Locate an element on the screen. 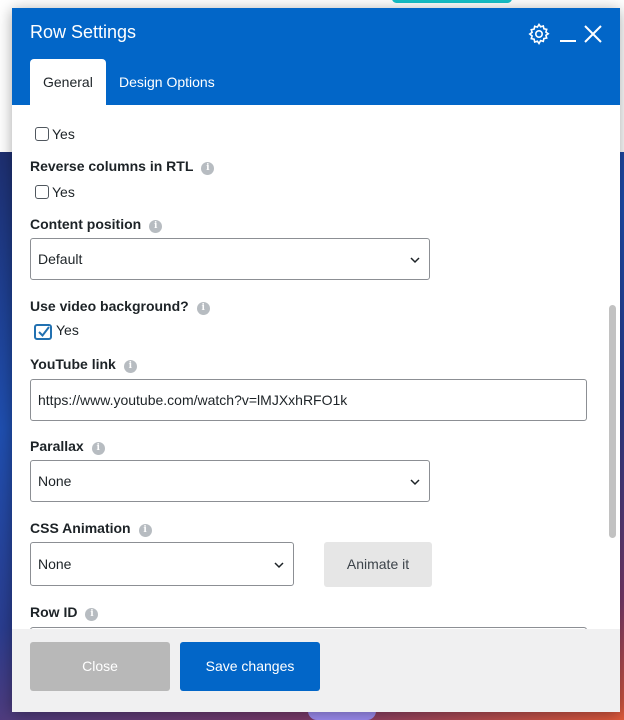 The height and width of the screenshot is (720, 624). background-button is located at coordinates (452, 1).